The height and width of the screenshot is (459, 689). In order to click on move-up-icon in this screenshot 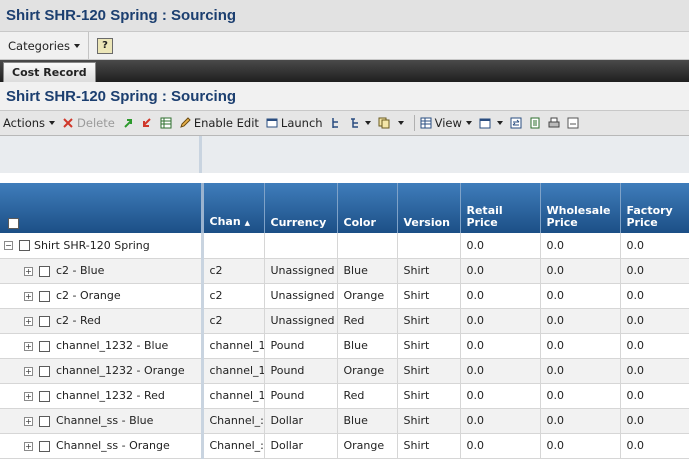, I will do `click(128, 123)`.